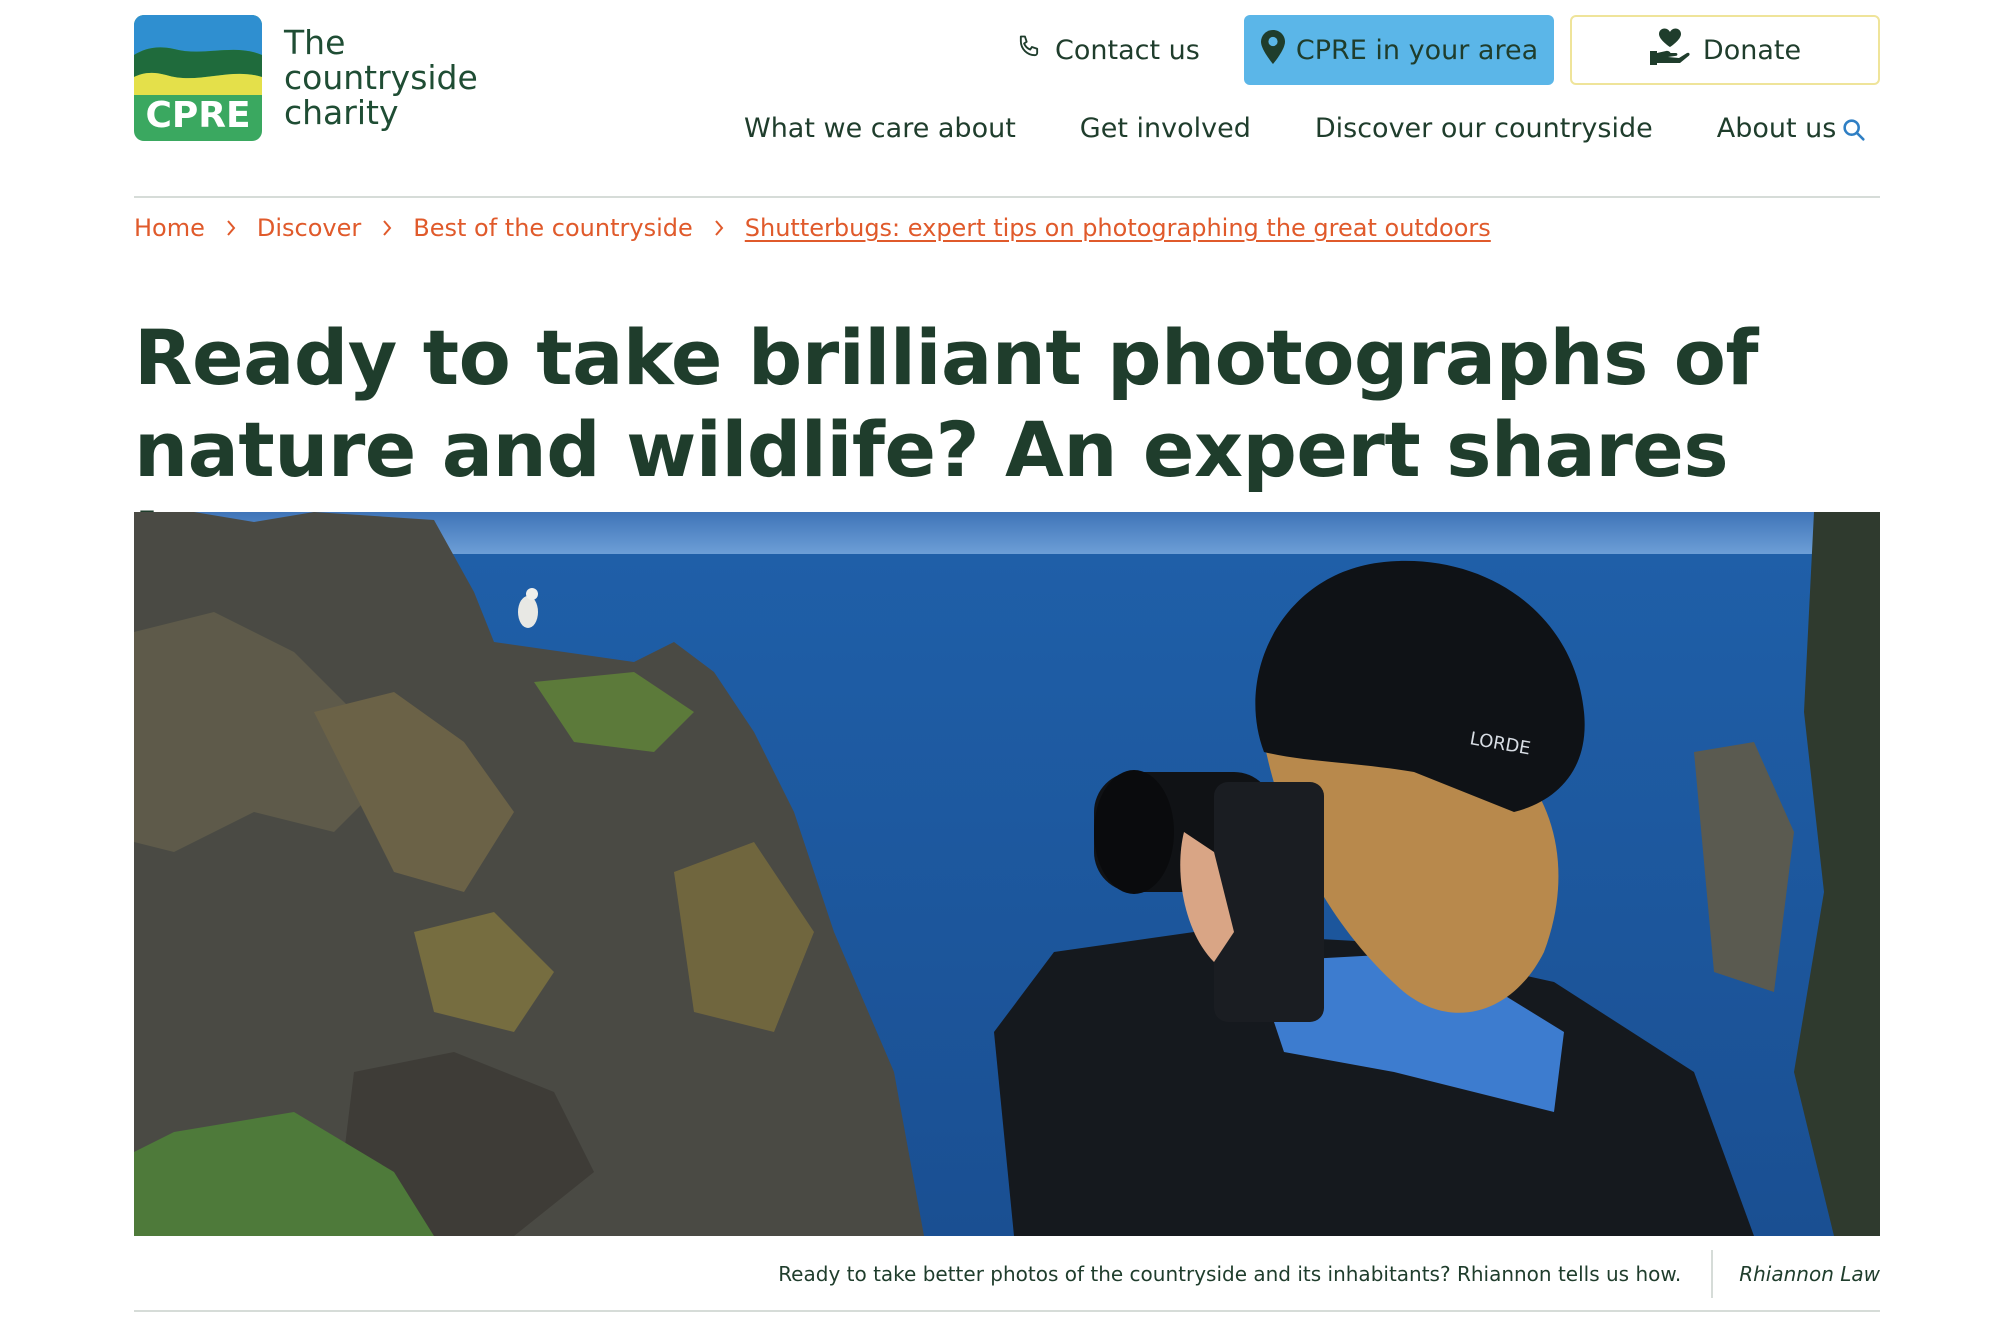  What do you see at coordinates (169, 228) in the screenshot?
I see `breadcrumb-home: Home` at bounding box center [169, 228].